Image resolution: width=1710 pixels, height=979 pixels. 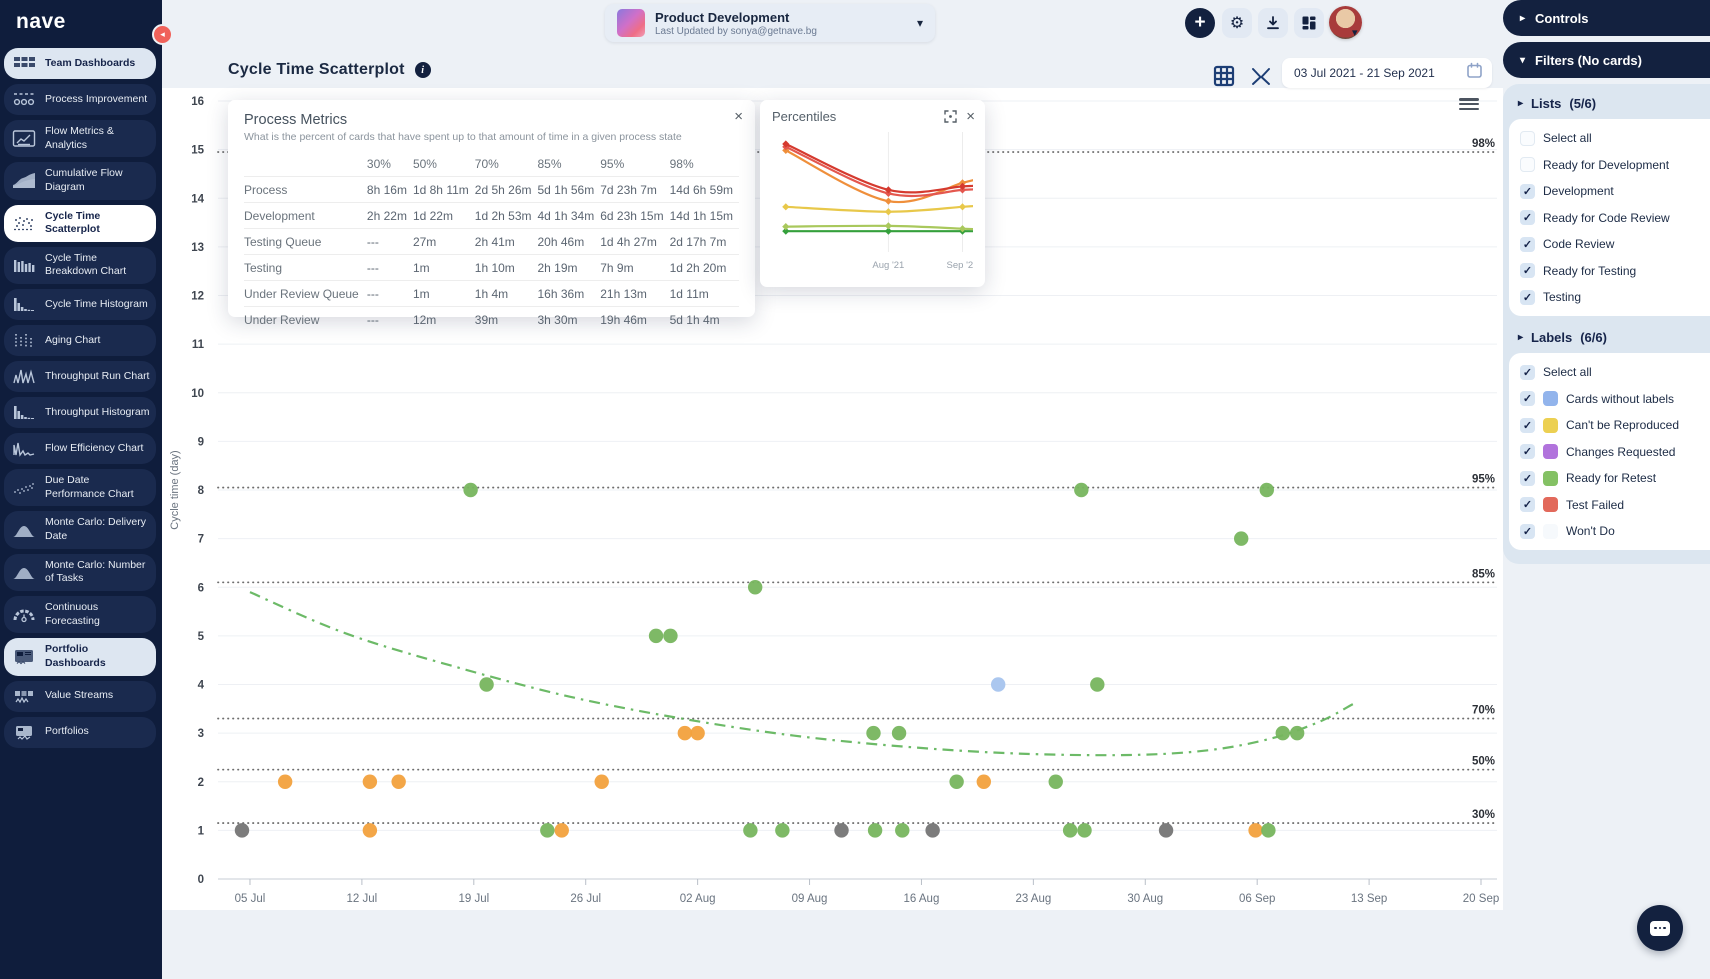 I want to click on sidebar-item-portfolio-dashboards: Portfolio Dashboards, so click(x=80, y=657).